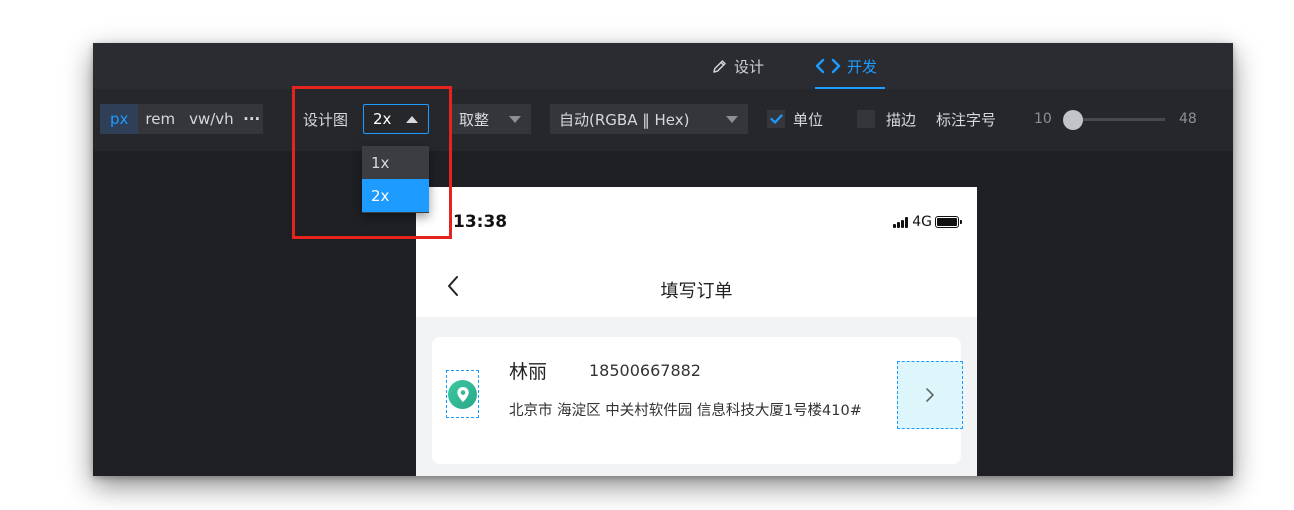  I want to click on tab-develop: 开发, so click(850, 66).